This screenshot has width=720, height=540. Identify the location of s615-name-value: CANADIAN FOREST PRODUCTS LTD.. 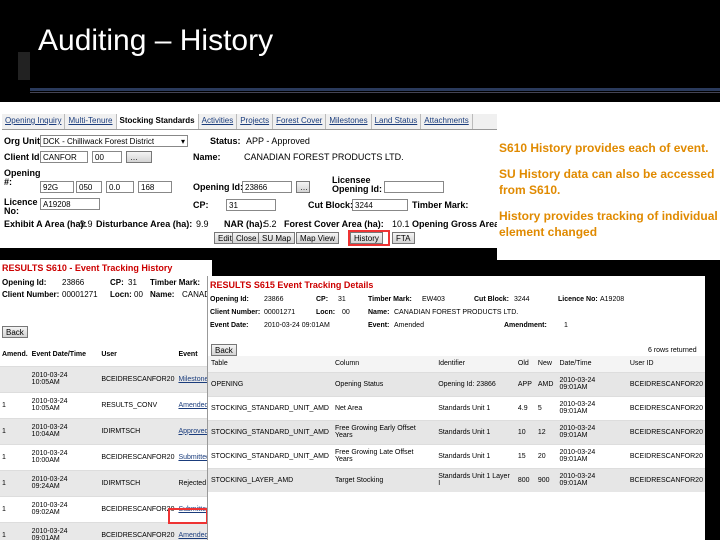
(456, 312).